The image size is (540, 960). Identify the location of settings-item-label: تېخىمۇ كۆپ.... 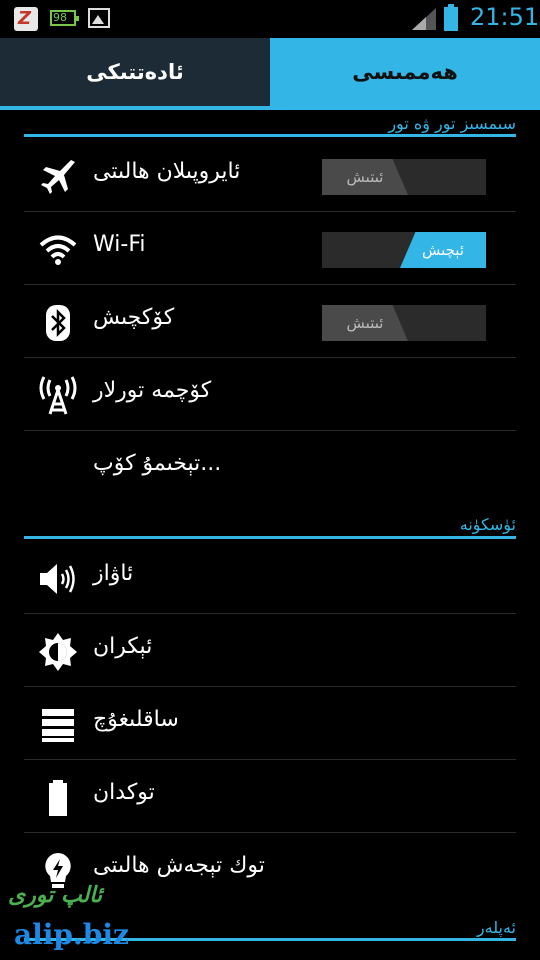
(157, 463).